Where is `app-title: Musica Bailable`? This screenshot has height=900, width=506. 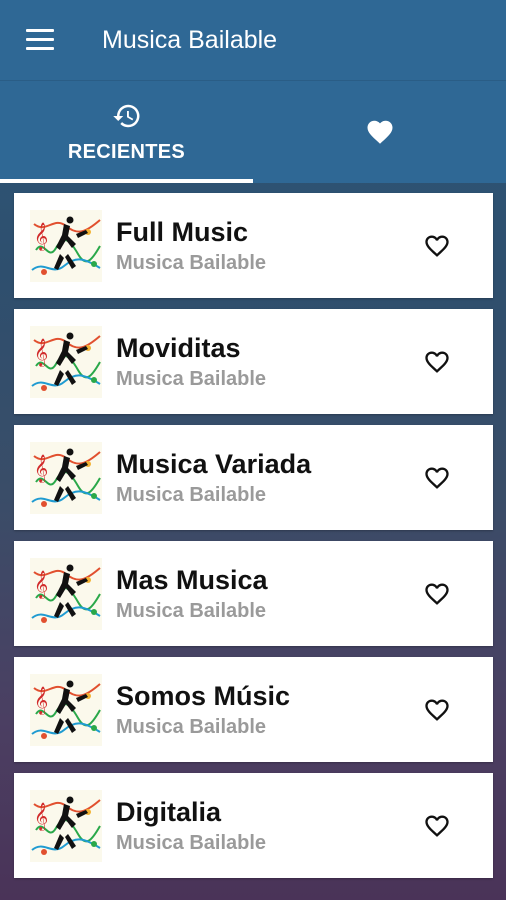 app-title: Musica Bailable is located at coordinates (190, 39).